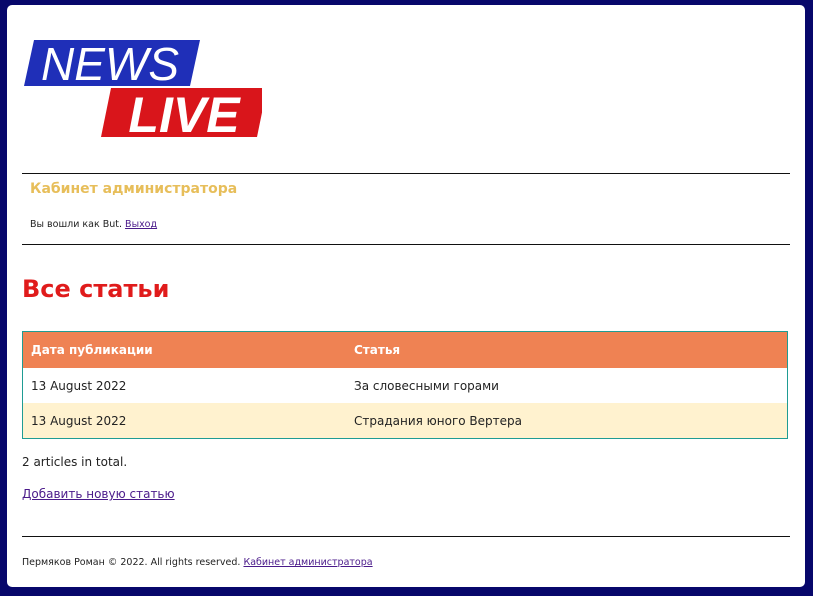 This screenshot has height=596, width=813. What do you see at coordinates (567, 421) in the screenshot?
I see `article-title: Страдания юного Вертера` at bounding box center [567, 421].